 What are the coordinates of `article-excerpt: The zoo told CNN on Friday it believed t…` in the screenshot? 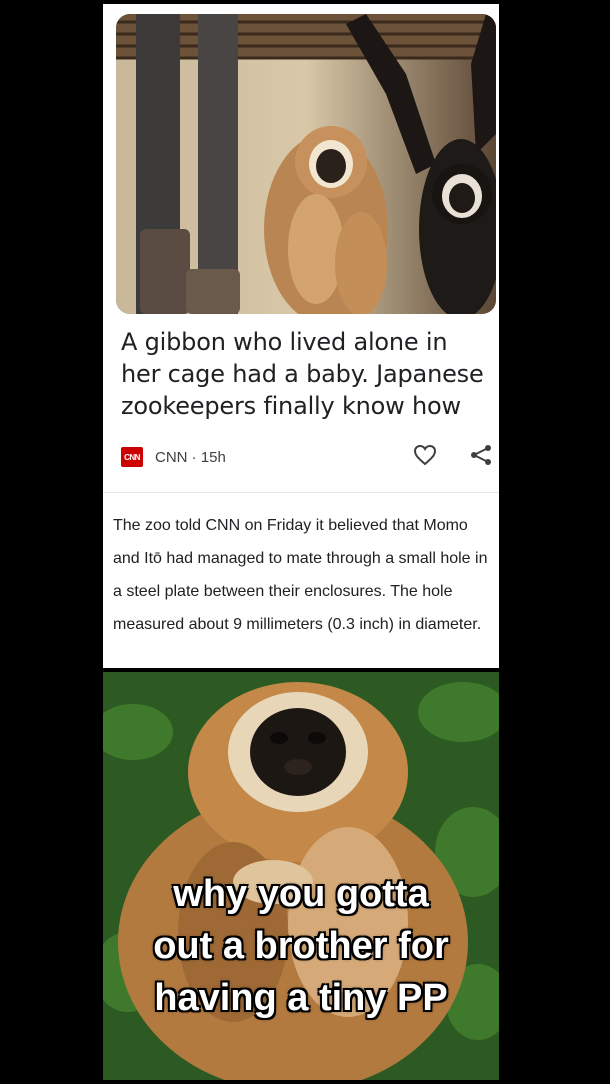 It's located at (300, 575).